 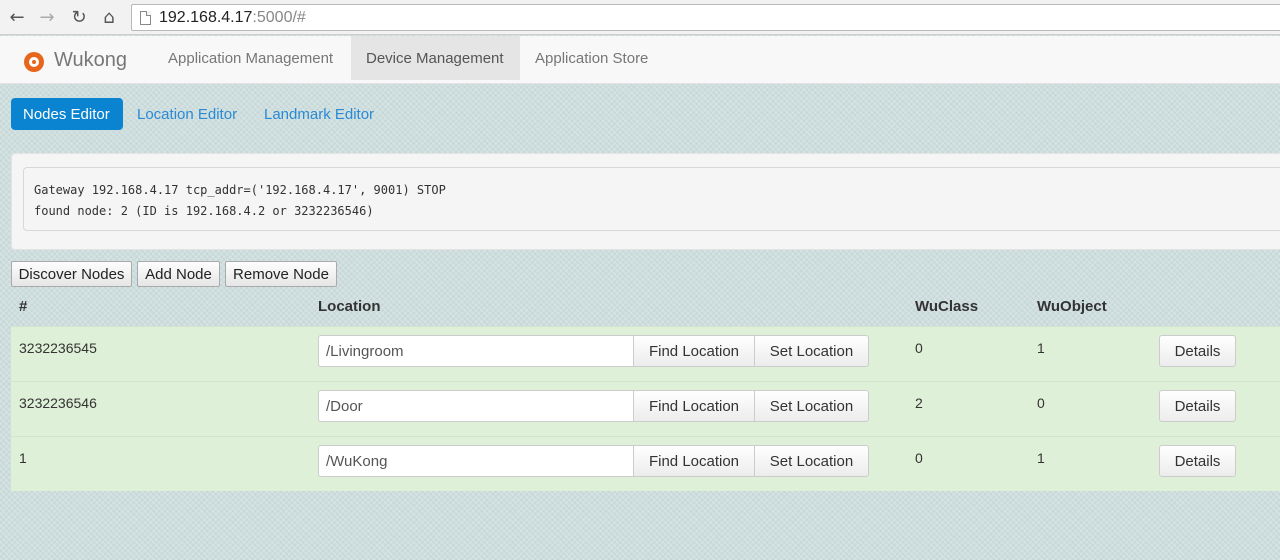 I want to click on brand-name: Wukong, so click(x=91, y=59).